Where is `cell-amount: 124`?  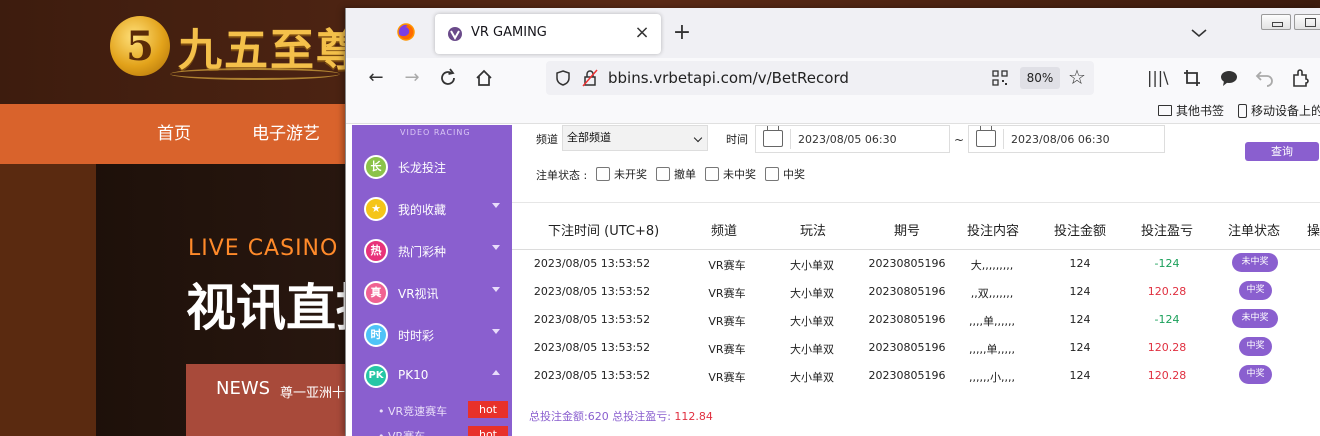
cell-amount: 124 is located at coordinates (1080, 375).